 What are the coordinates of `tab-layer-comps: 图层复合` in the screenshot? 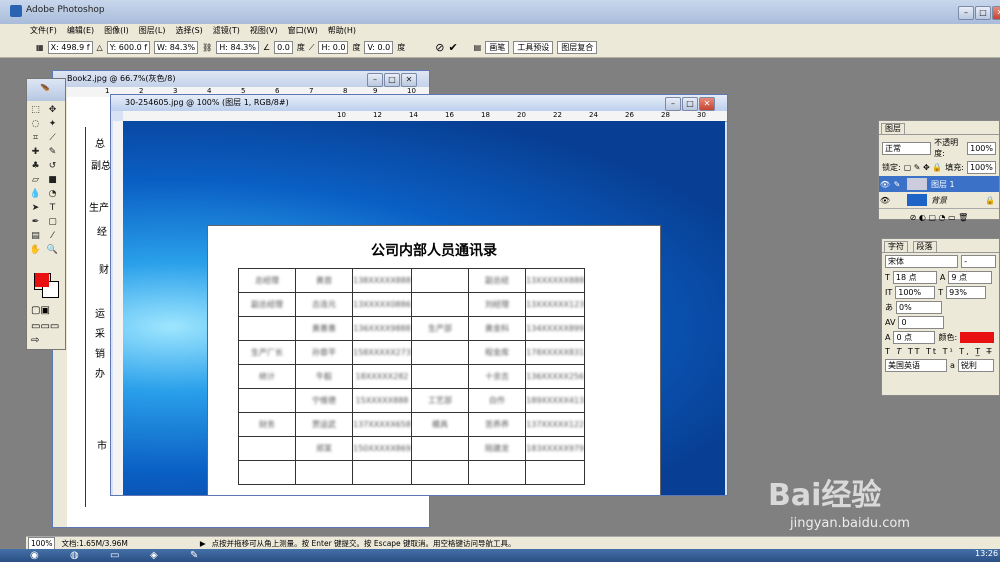 It's located at (577, 47).